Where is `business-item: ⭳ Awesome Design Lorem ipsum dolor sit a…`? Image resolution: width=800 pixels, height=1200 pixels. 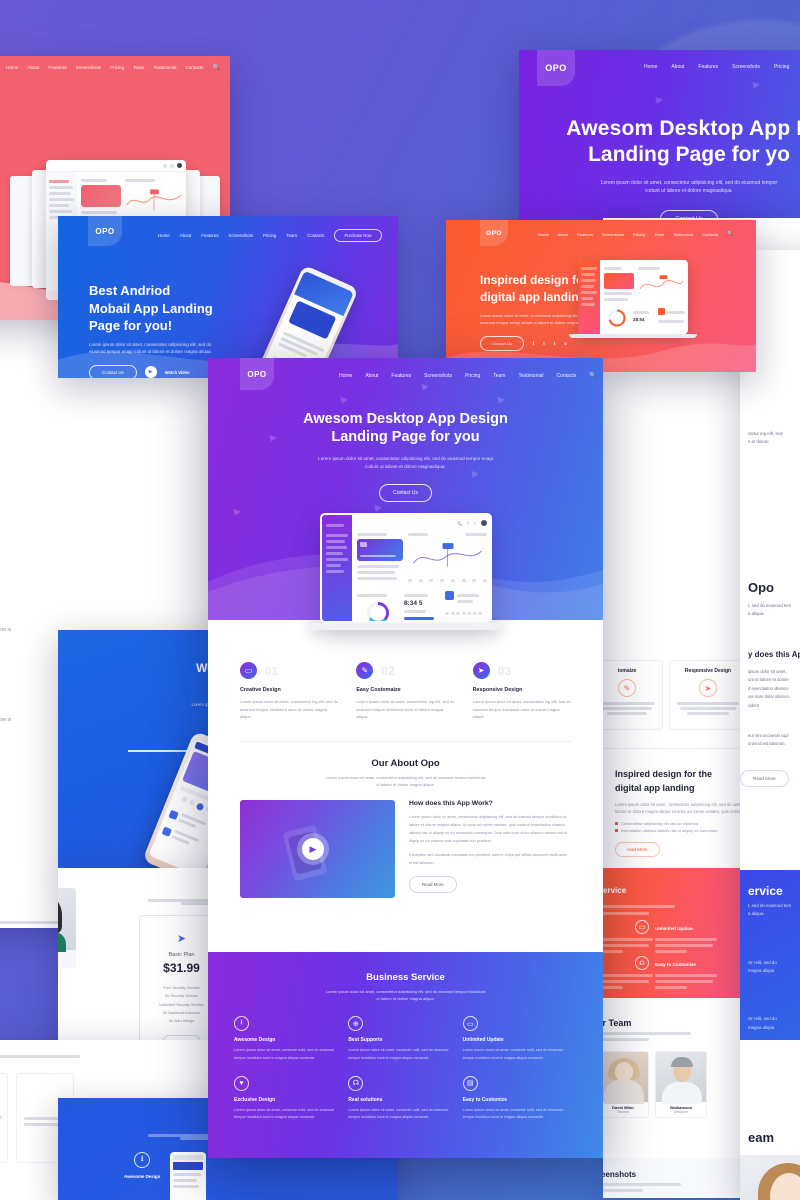 business-item: ⭳ Awesome Design Lorem ipsum dolor sit a… is located at coordinates (291, 1038).